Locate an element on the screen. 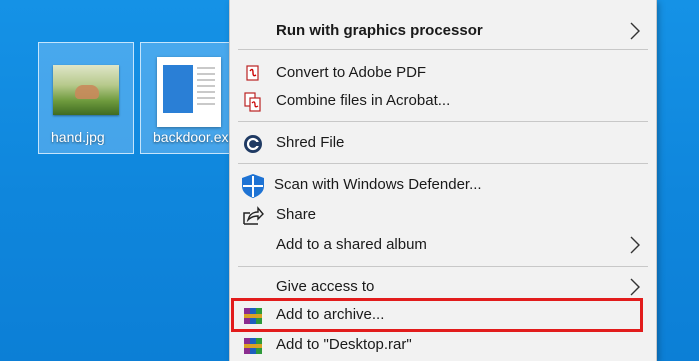  menu-item-shred-file: Shred File is located at coordinates (443, 144).